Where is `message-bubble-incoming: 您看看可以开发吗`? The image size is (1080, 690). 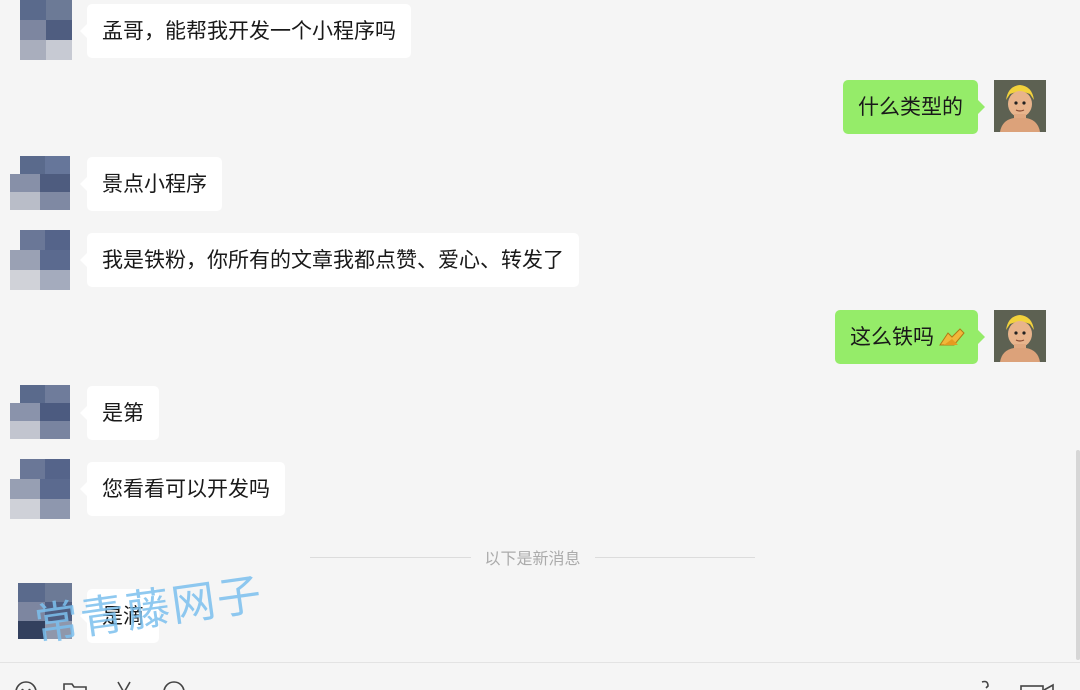 message-bubble-incoming: 您看看可以开发吗 is located at coordinates (182, 489).